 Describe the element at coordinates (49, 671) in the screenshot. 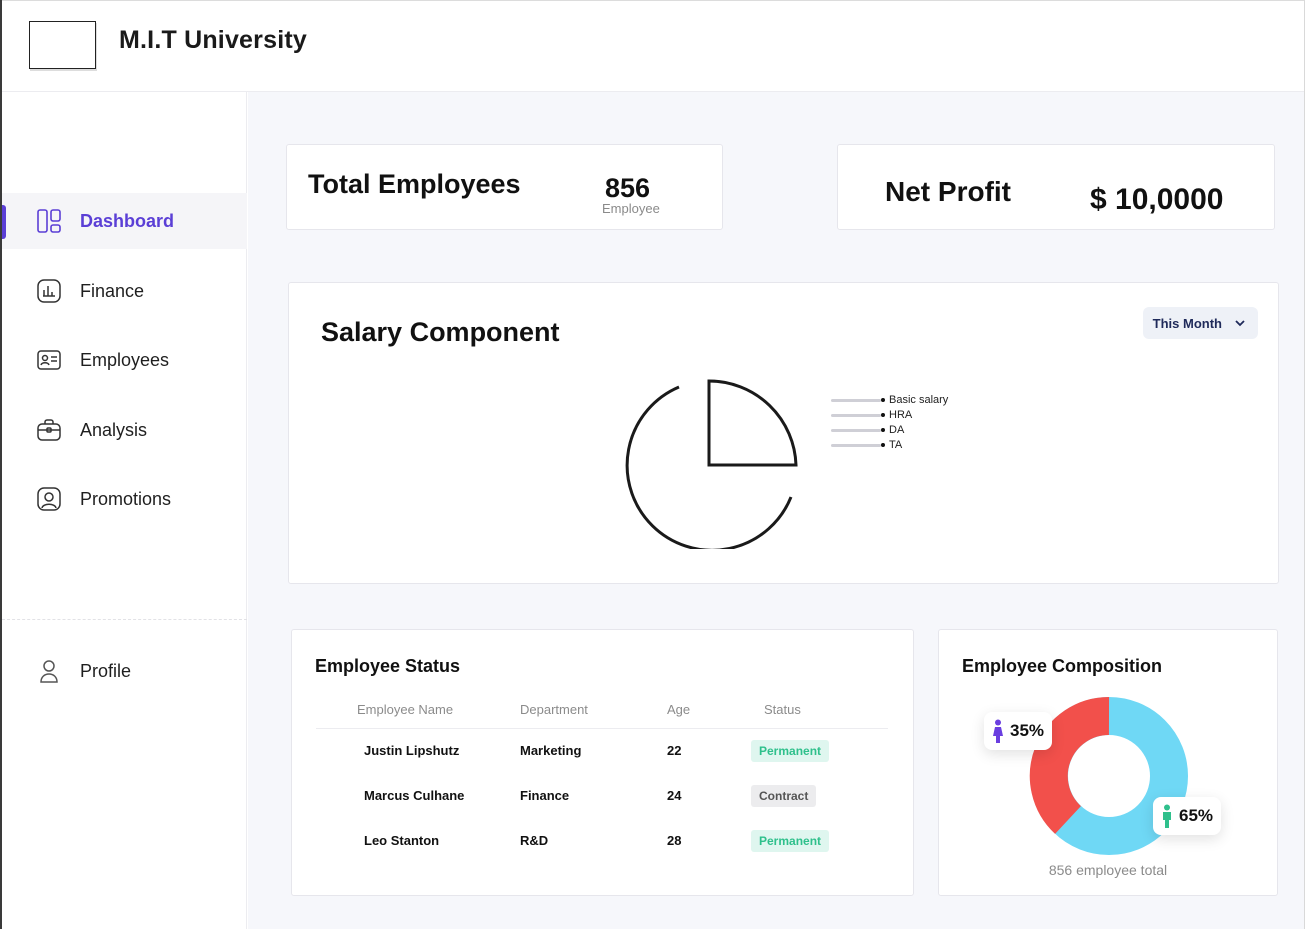

I see `user-icon` at that location.